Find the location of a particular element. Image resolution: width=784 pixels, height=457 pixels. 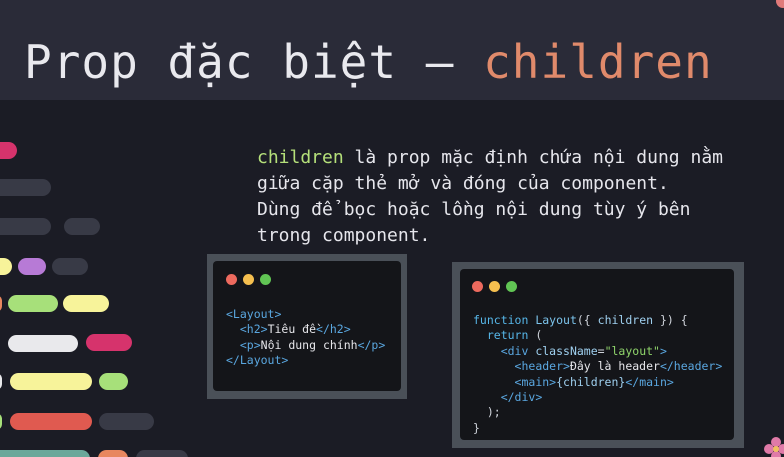

code-token: return is located at coordinates (507, 335).